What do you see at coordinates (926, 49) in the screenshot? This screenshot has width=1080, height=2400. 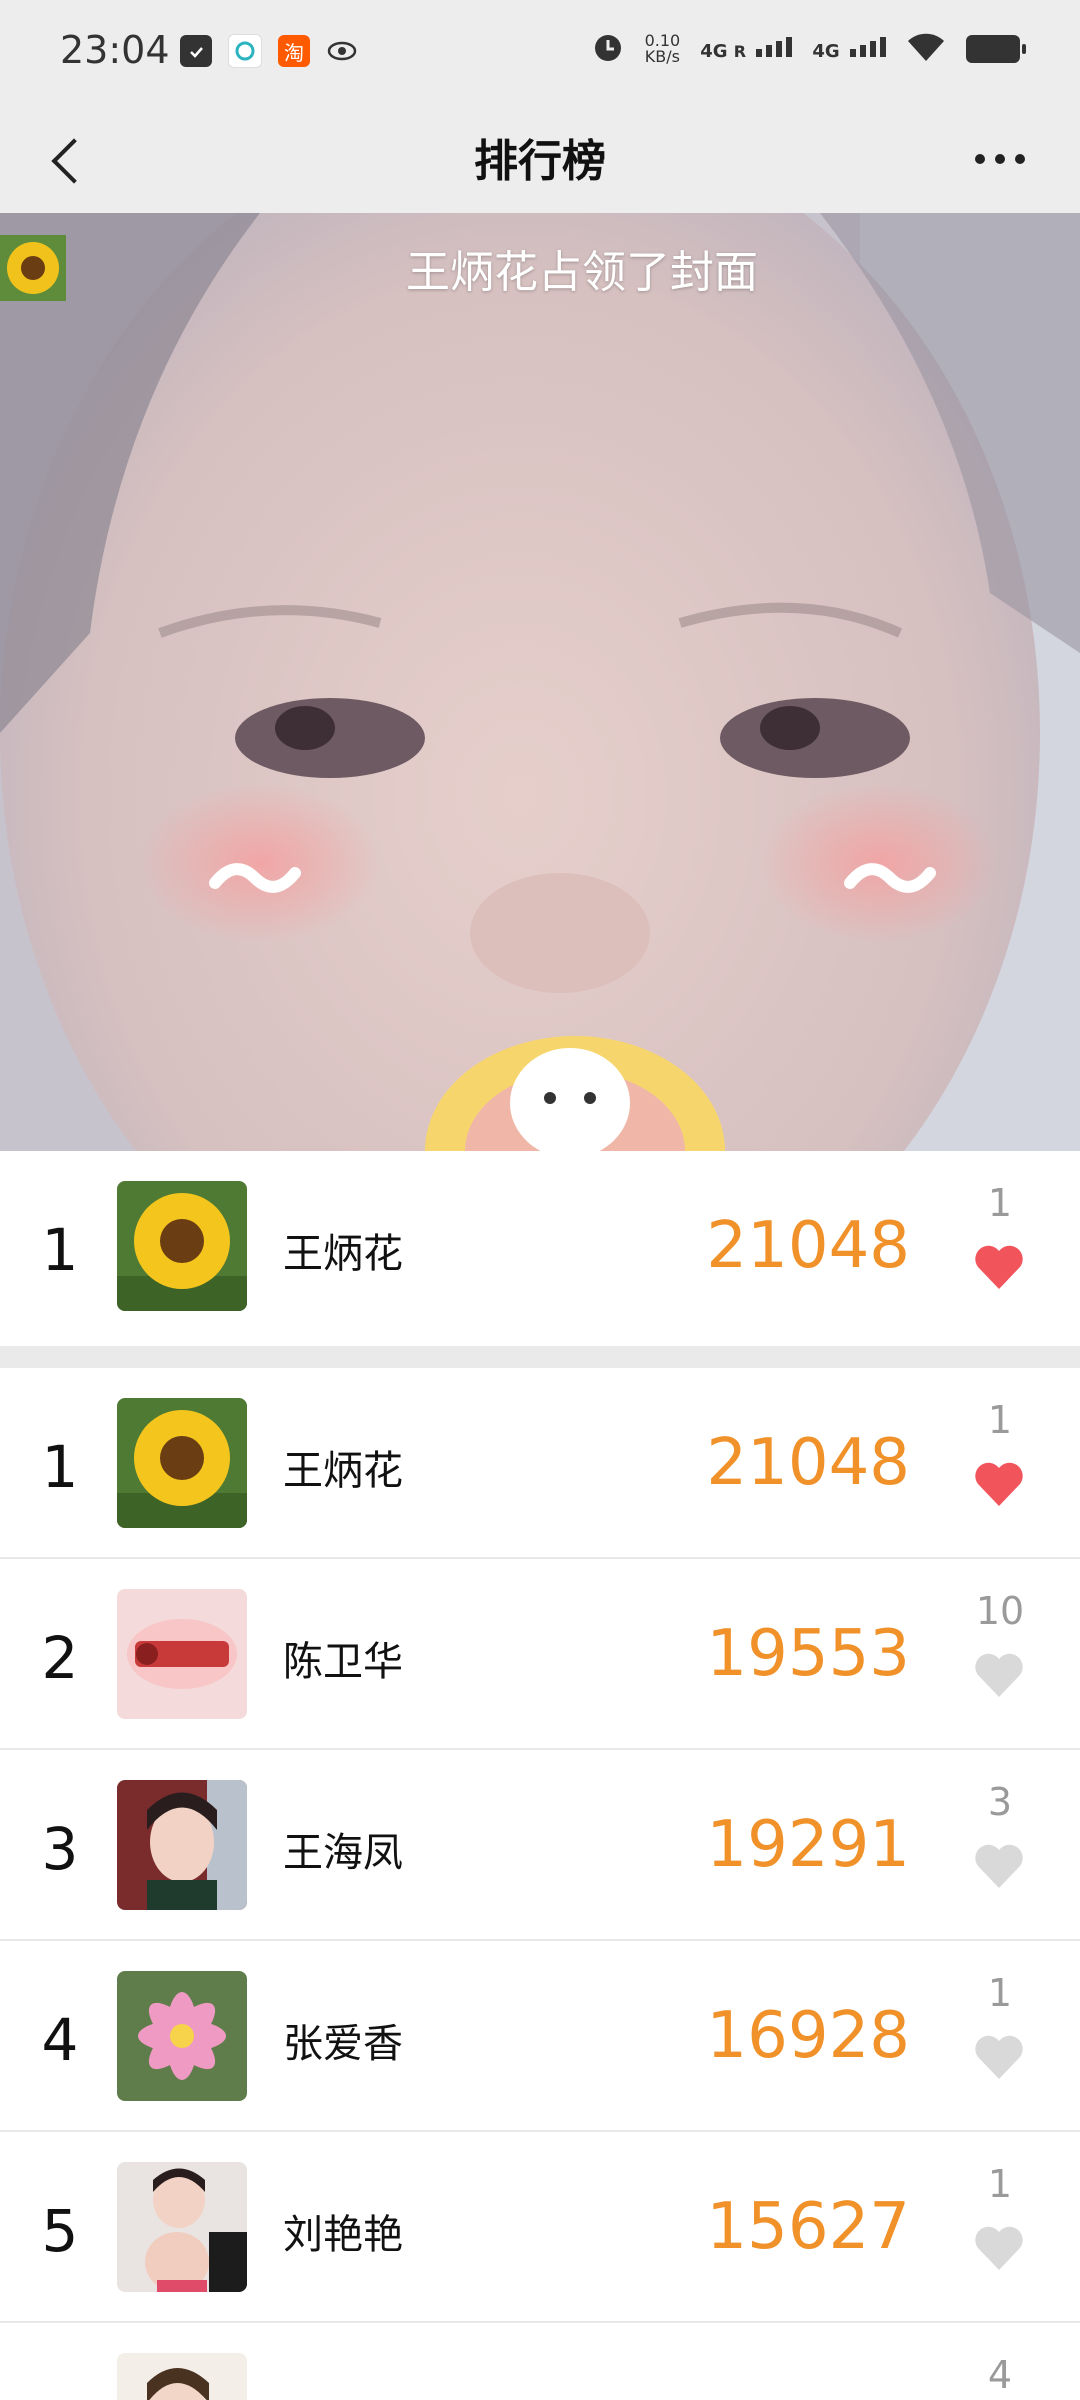 I see `wifi-icon` at bounding box center [926, 49].